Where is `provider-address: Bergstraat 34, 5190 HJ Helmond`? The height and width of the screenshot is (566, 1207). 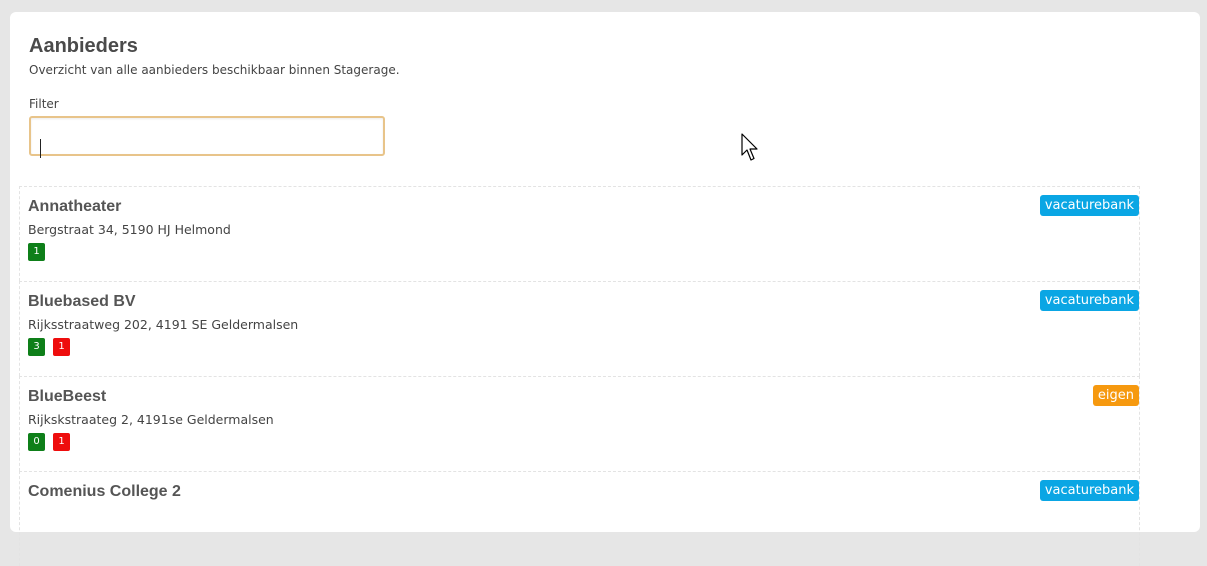
provider-address: Bergstraat 34, 5190 HJ Helmond is located at coordinates (129, 229).